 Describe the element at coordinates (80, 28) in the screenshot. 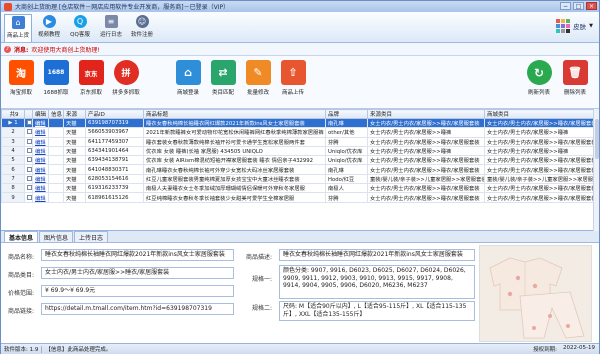

I see `toolbar-item-qq-support: Q QQ客服` at that location.